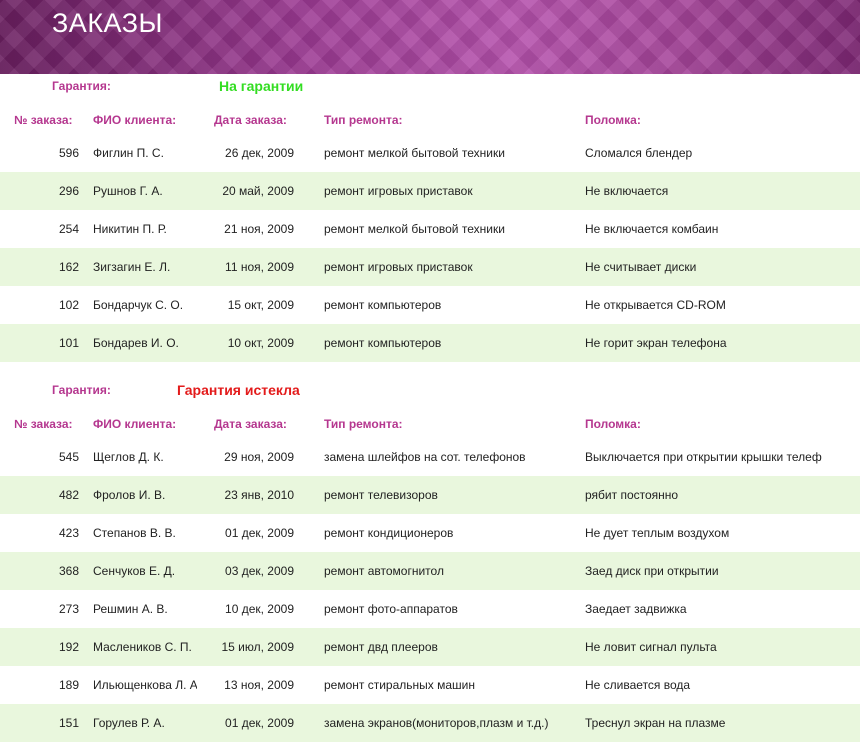  What do you see at coordinates (389, 533) in the screenshot?
I see `repair-type: ремонт кондиционеров` at bounding box center [389, 533].